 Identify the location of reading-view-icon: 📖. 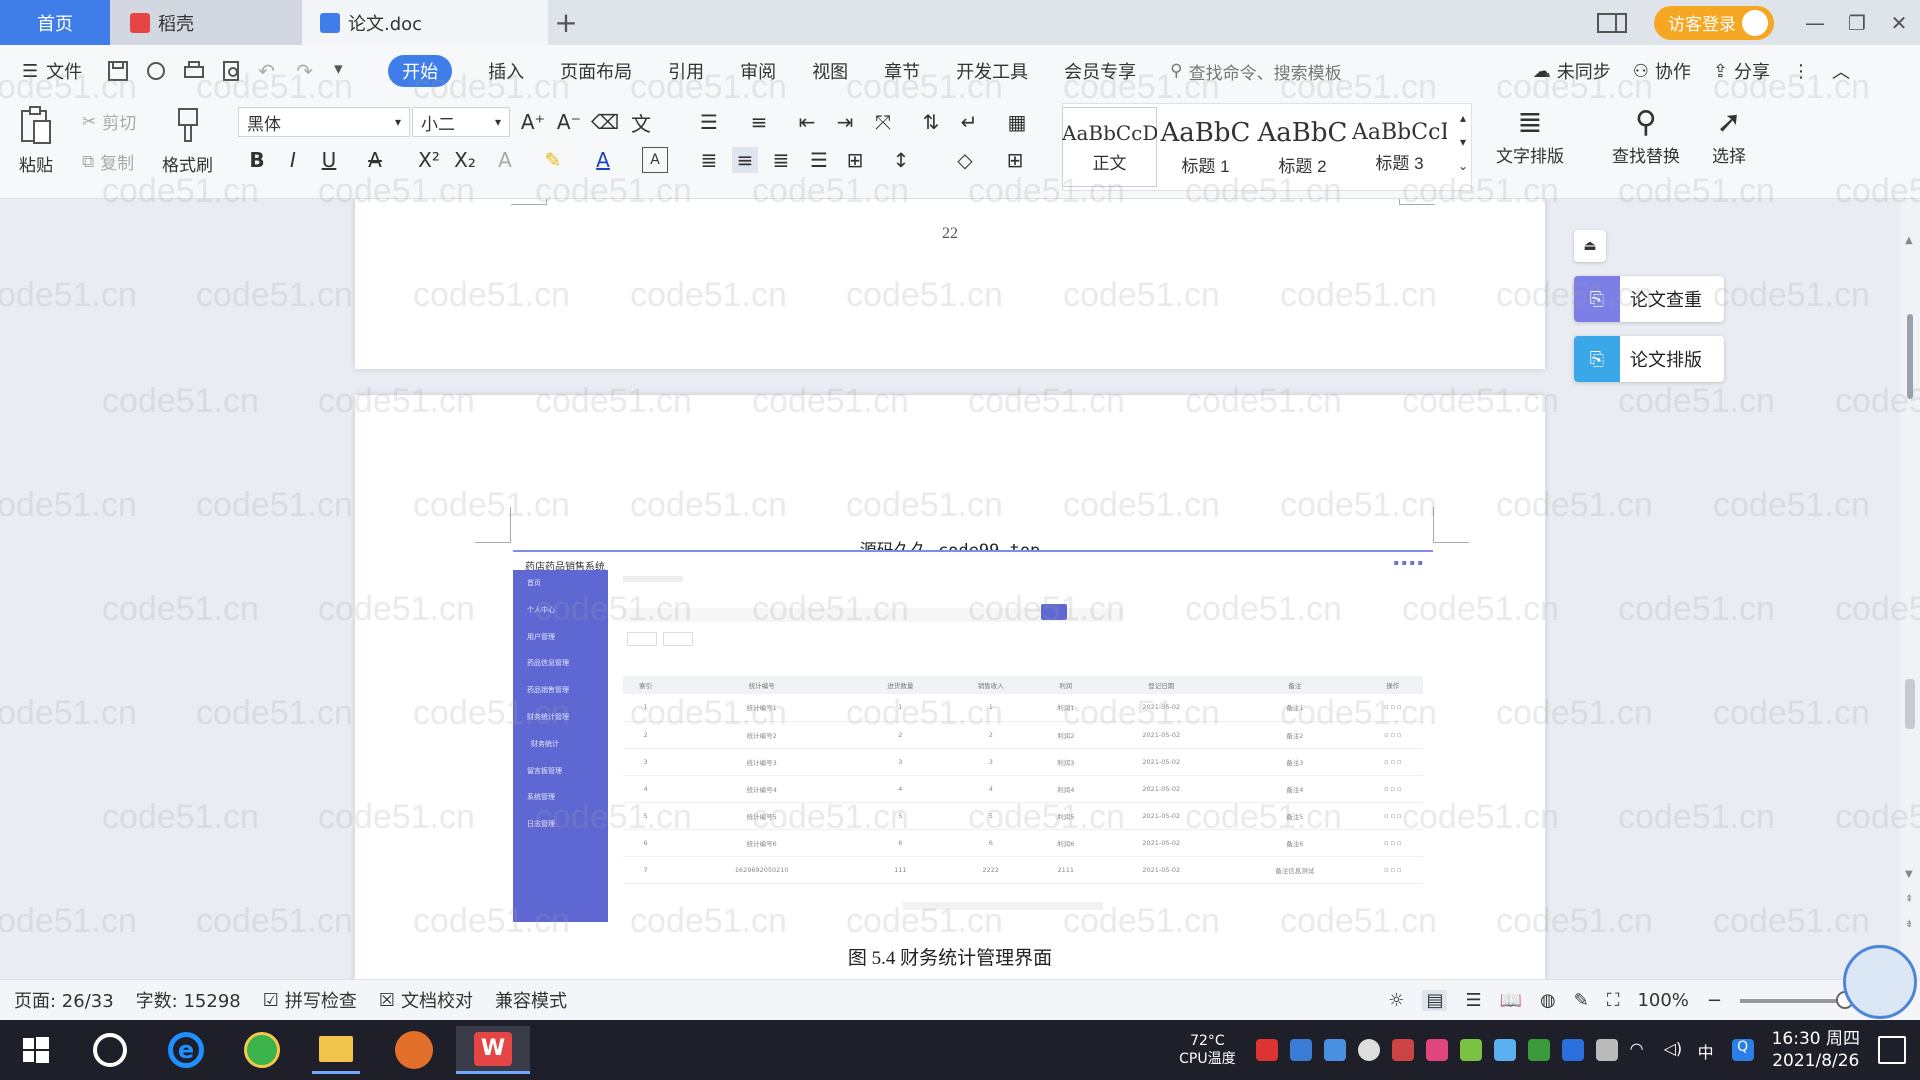
(1511, 1000).